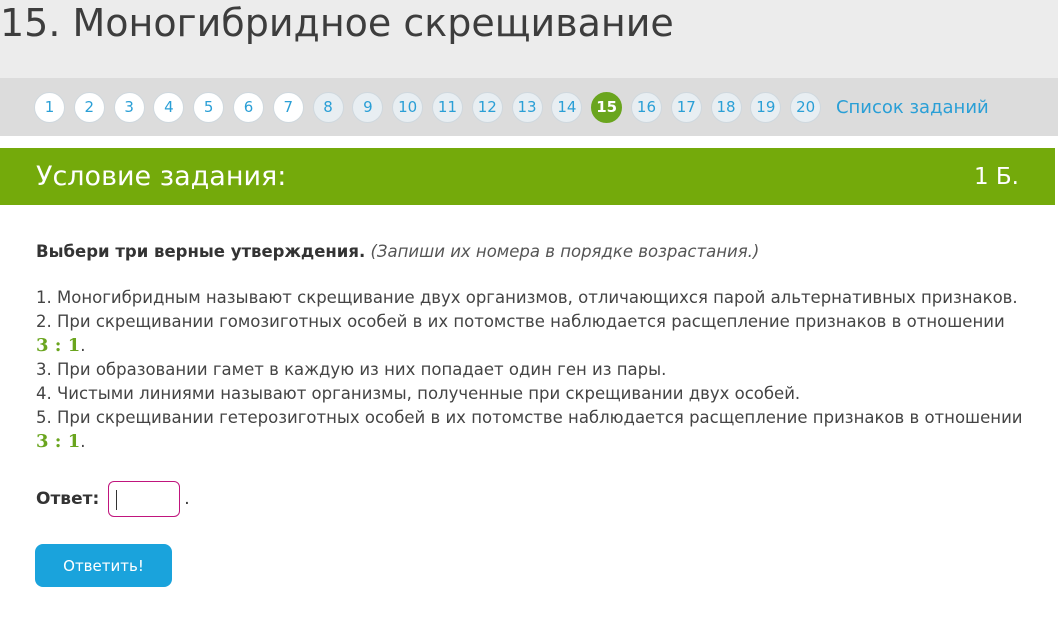 Image resolution: width=1058 pixels, height=621 pixels. Describe the element at coordinates (487, 107) in the screenshot. I see `nav-task-12: 12` at that location.